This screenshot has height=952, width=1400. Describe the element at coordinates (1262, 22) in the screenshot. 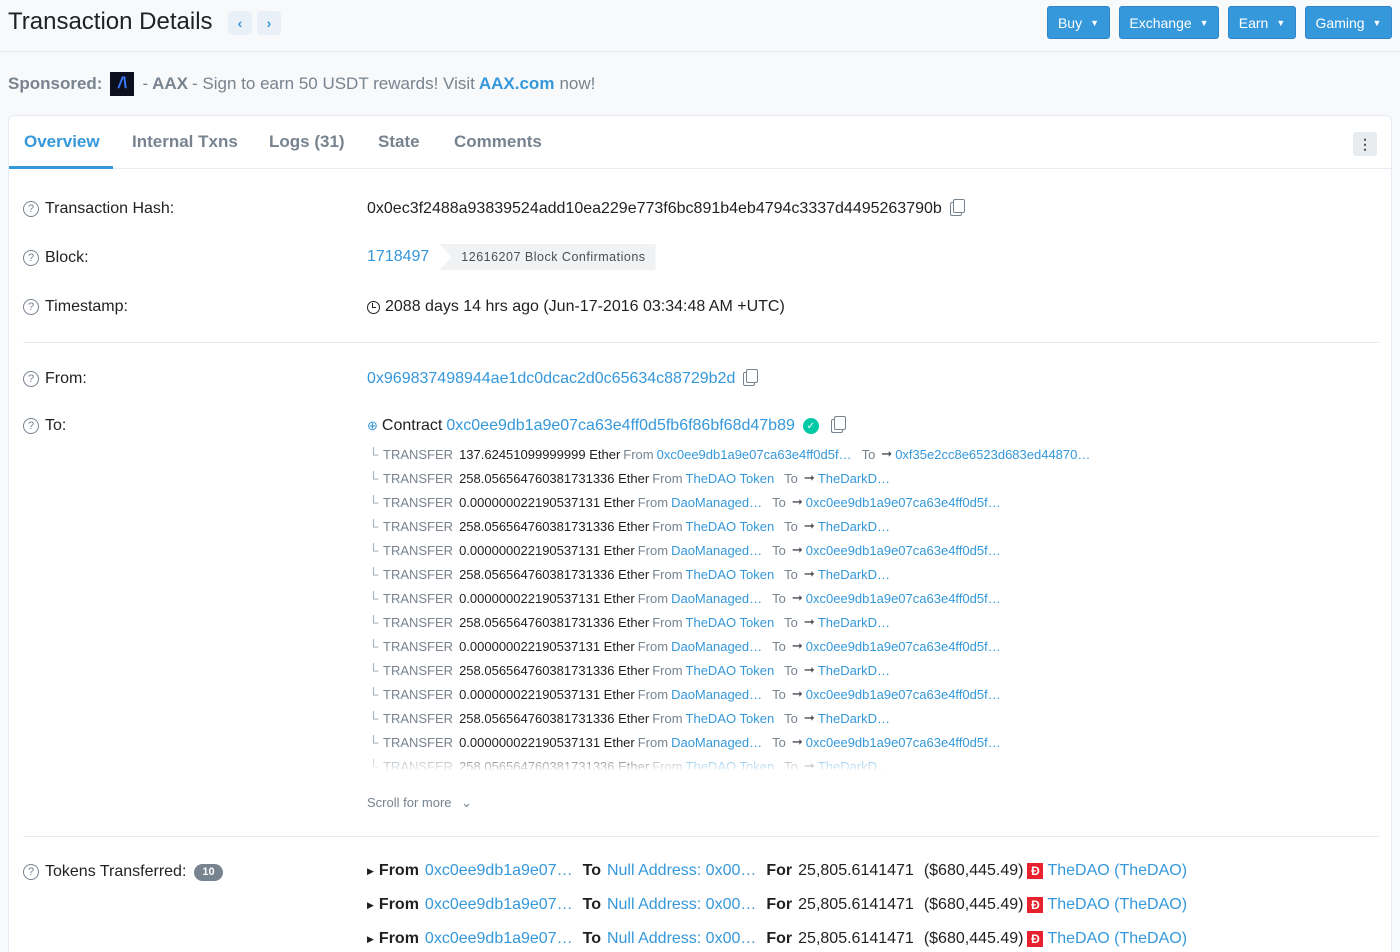

I see `earn-button: Earn ▼` at that location.